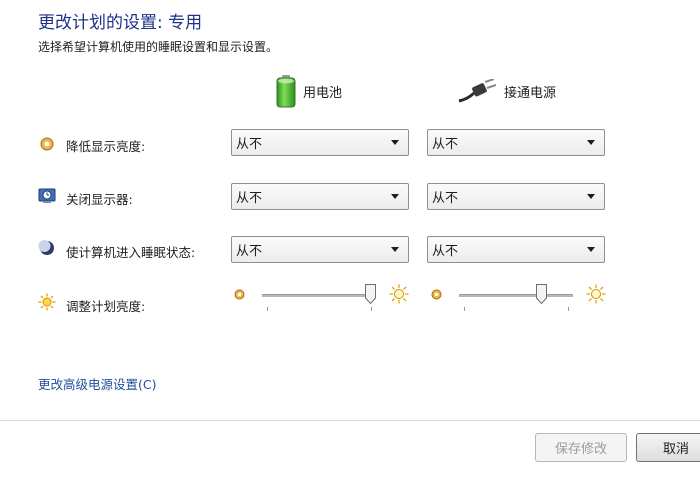 This screenshot has height=490, width=700. What do you see at coordinates (106, 146) in the screenshot?
I see `dim-display-label: 降低显示亮度:` at bounding box center [106, 146].